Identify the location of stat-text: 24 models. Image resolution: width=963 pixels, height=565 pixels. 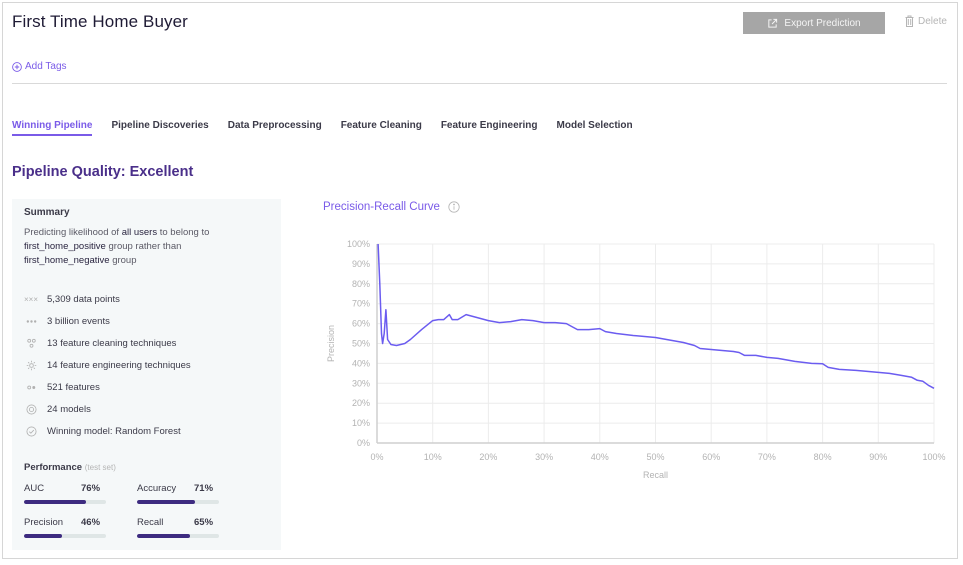
(69, 409).